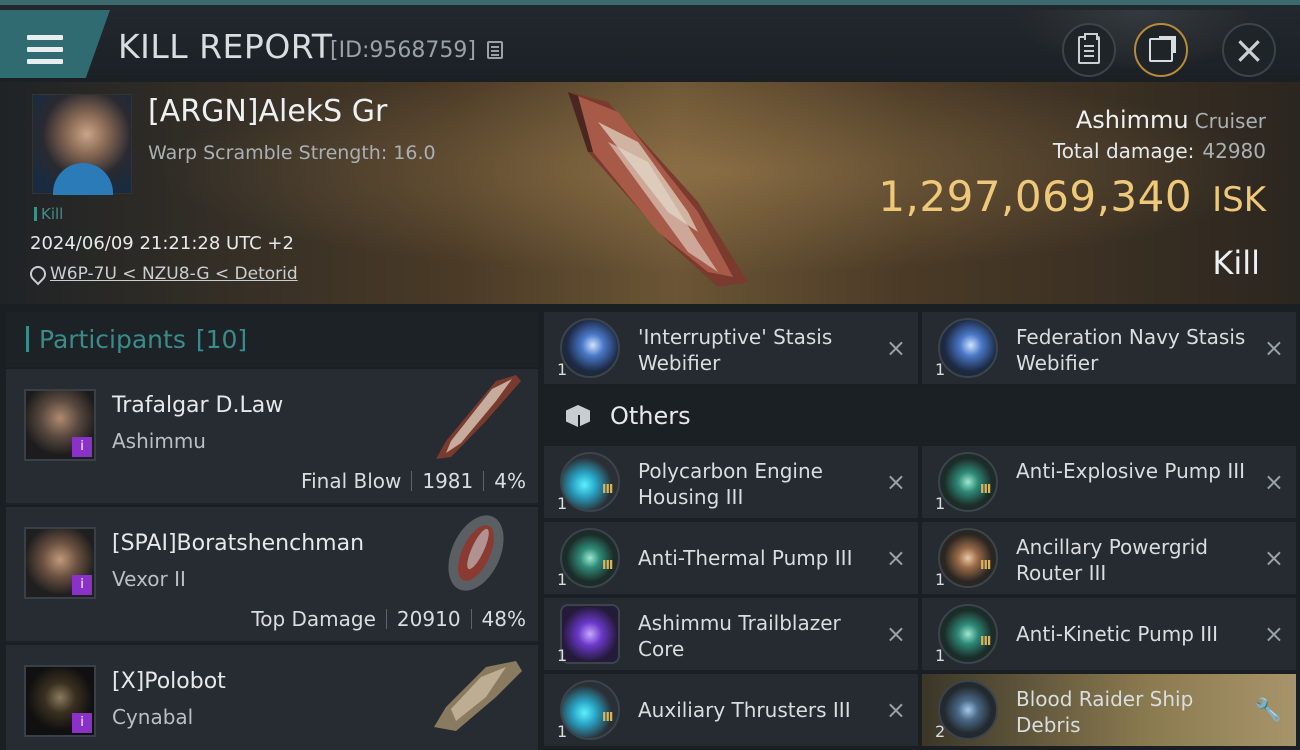  What do you see at coordinates (388, 619) in the screenshot?
I see `participant-stats: Top Damage 20910 48%` at bounding box center [388, 619].